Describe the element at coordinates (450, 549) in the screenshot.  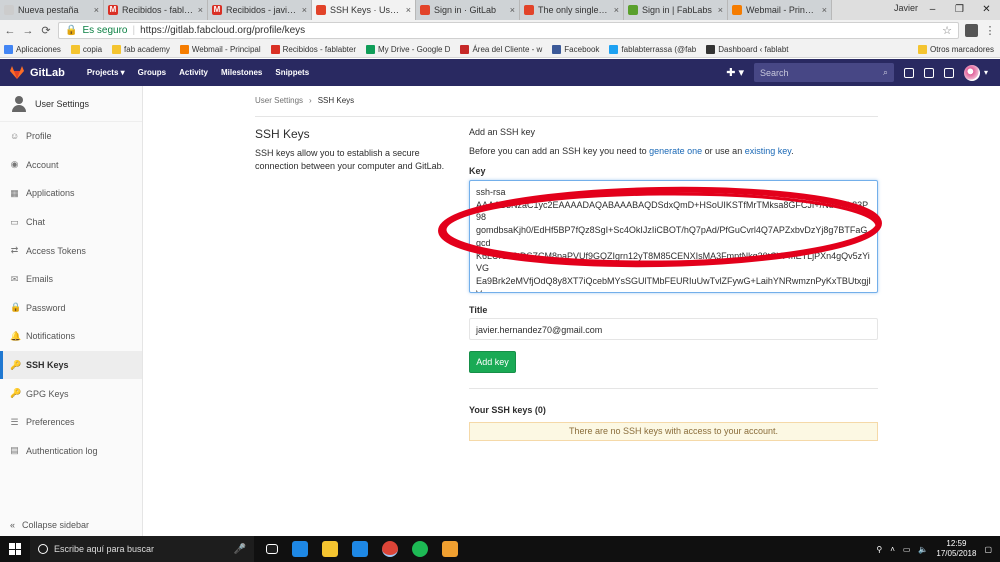
I see `git-icon` at that location.